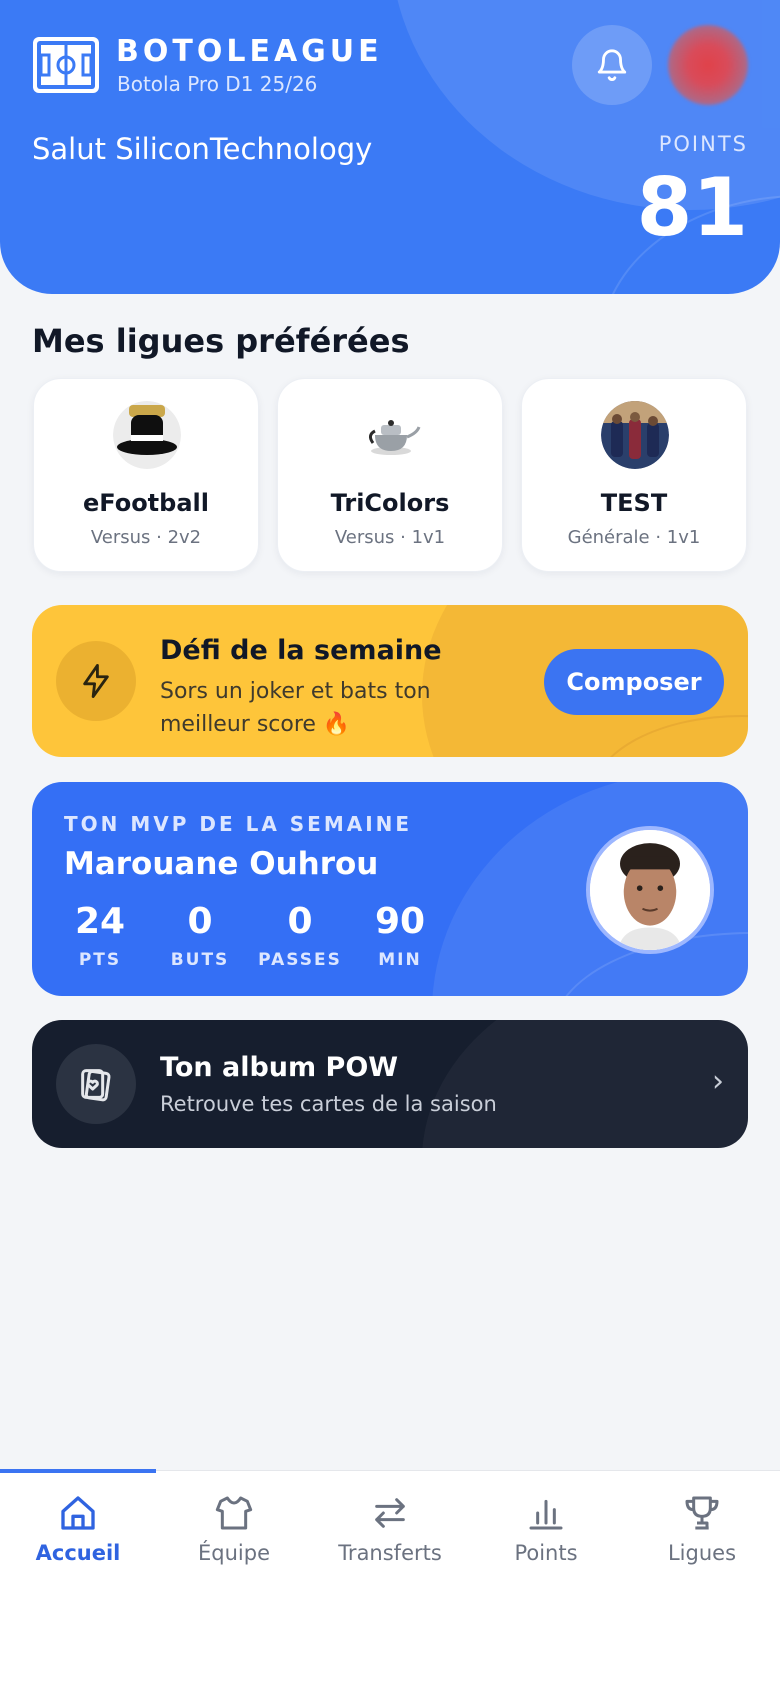  Describe the element at coordinates (78, 1471) in the screenshot. I see `active-tab-indicator` at that location.